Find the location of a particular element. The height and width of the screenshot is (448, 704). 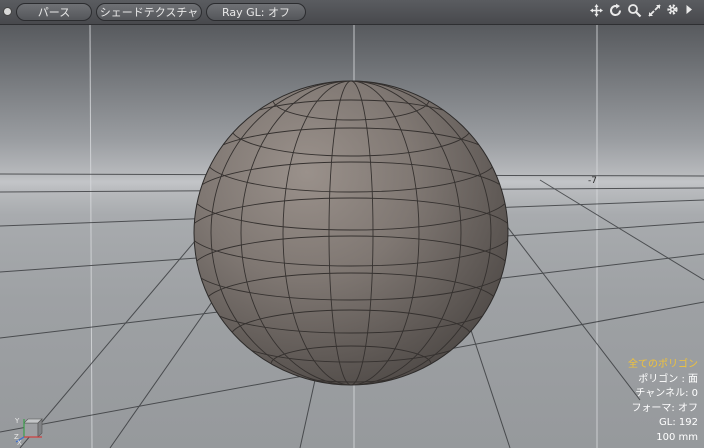

axis-gizmo: Y Z X is located at coordinates (28, 431).